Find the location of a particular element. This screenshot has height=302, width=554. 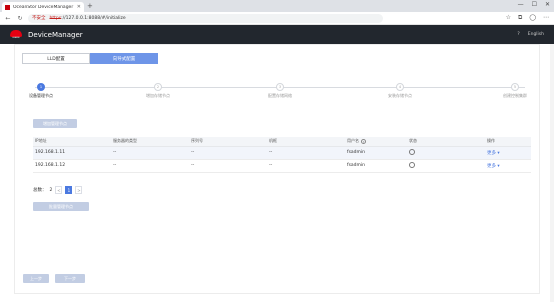

step-4: 4 安装存储节点 is located at coordinates (400, 90).